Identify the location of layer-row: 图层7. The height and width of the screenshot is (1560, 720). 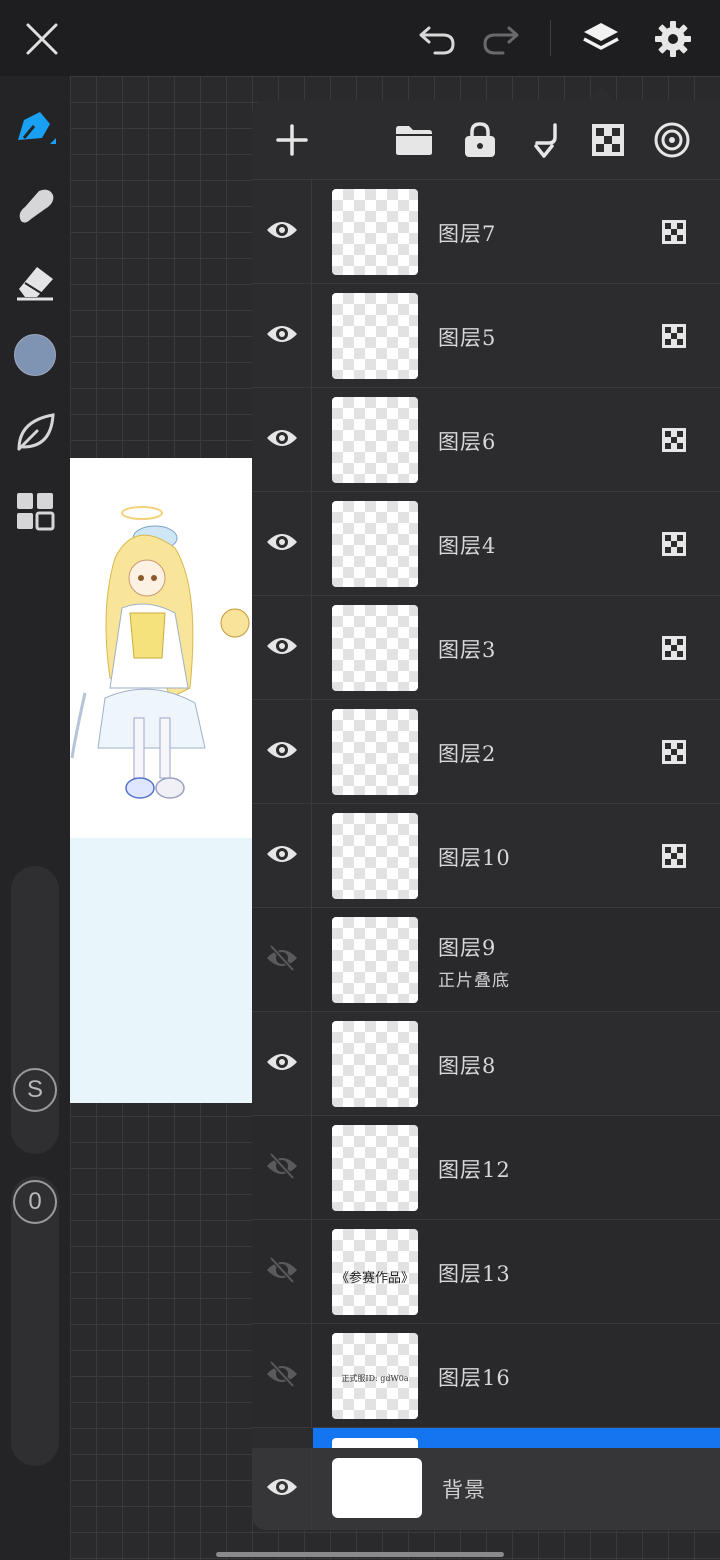
(486, 232).